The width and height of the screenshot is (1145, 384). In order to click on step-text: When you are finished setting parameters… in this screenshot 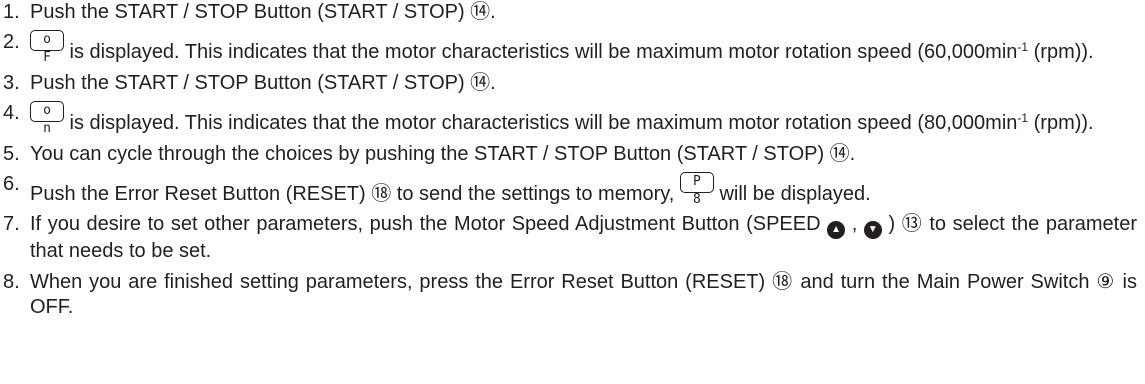, I will do `click(583, 294)`.